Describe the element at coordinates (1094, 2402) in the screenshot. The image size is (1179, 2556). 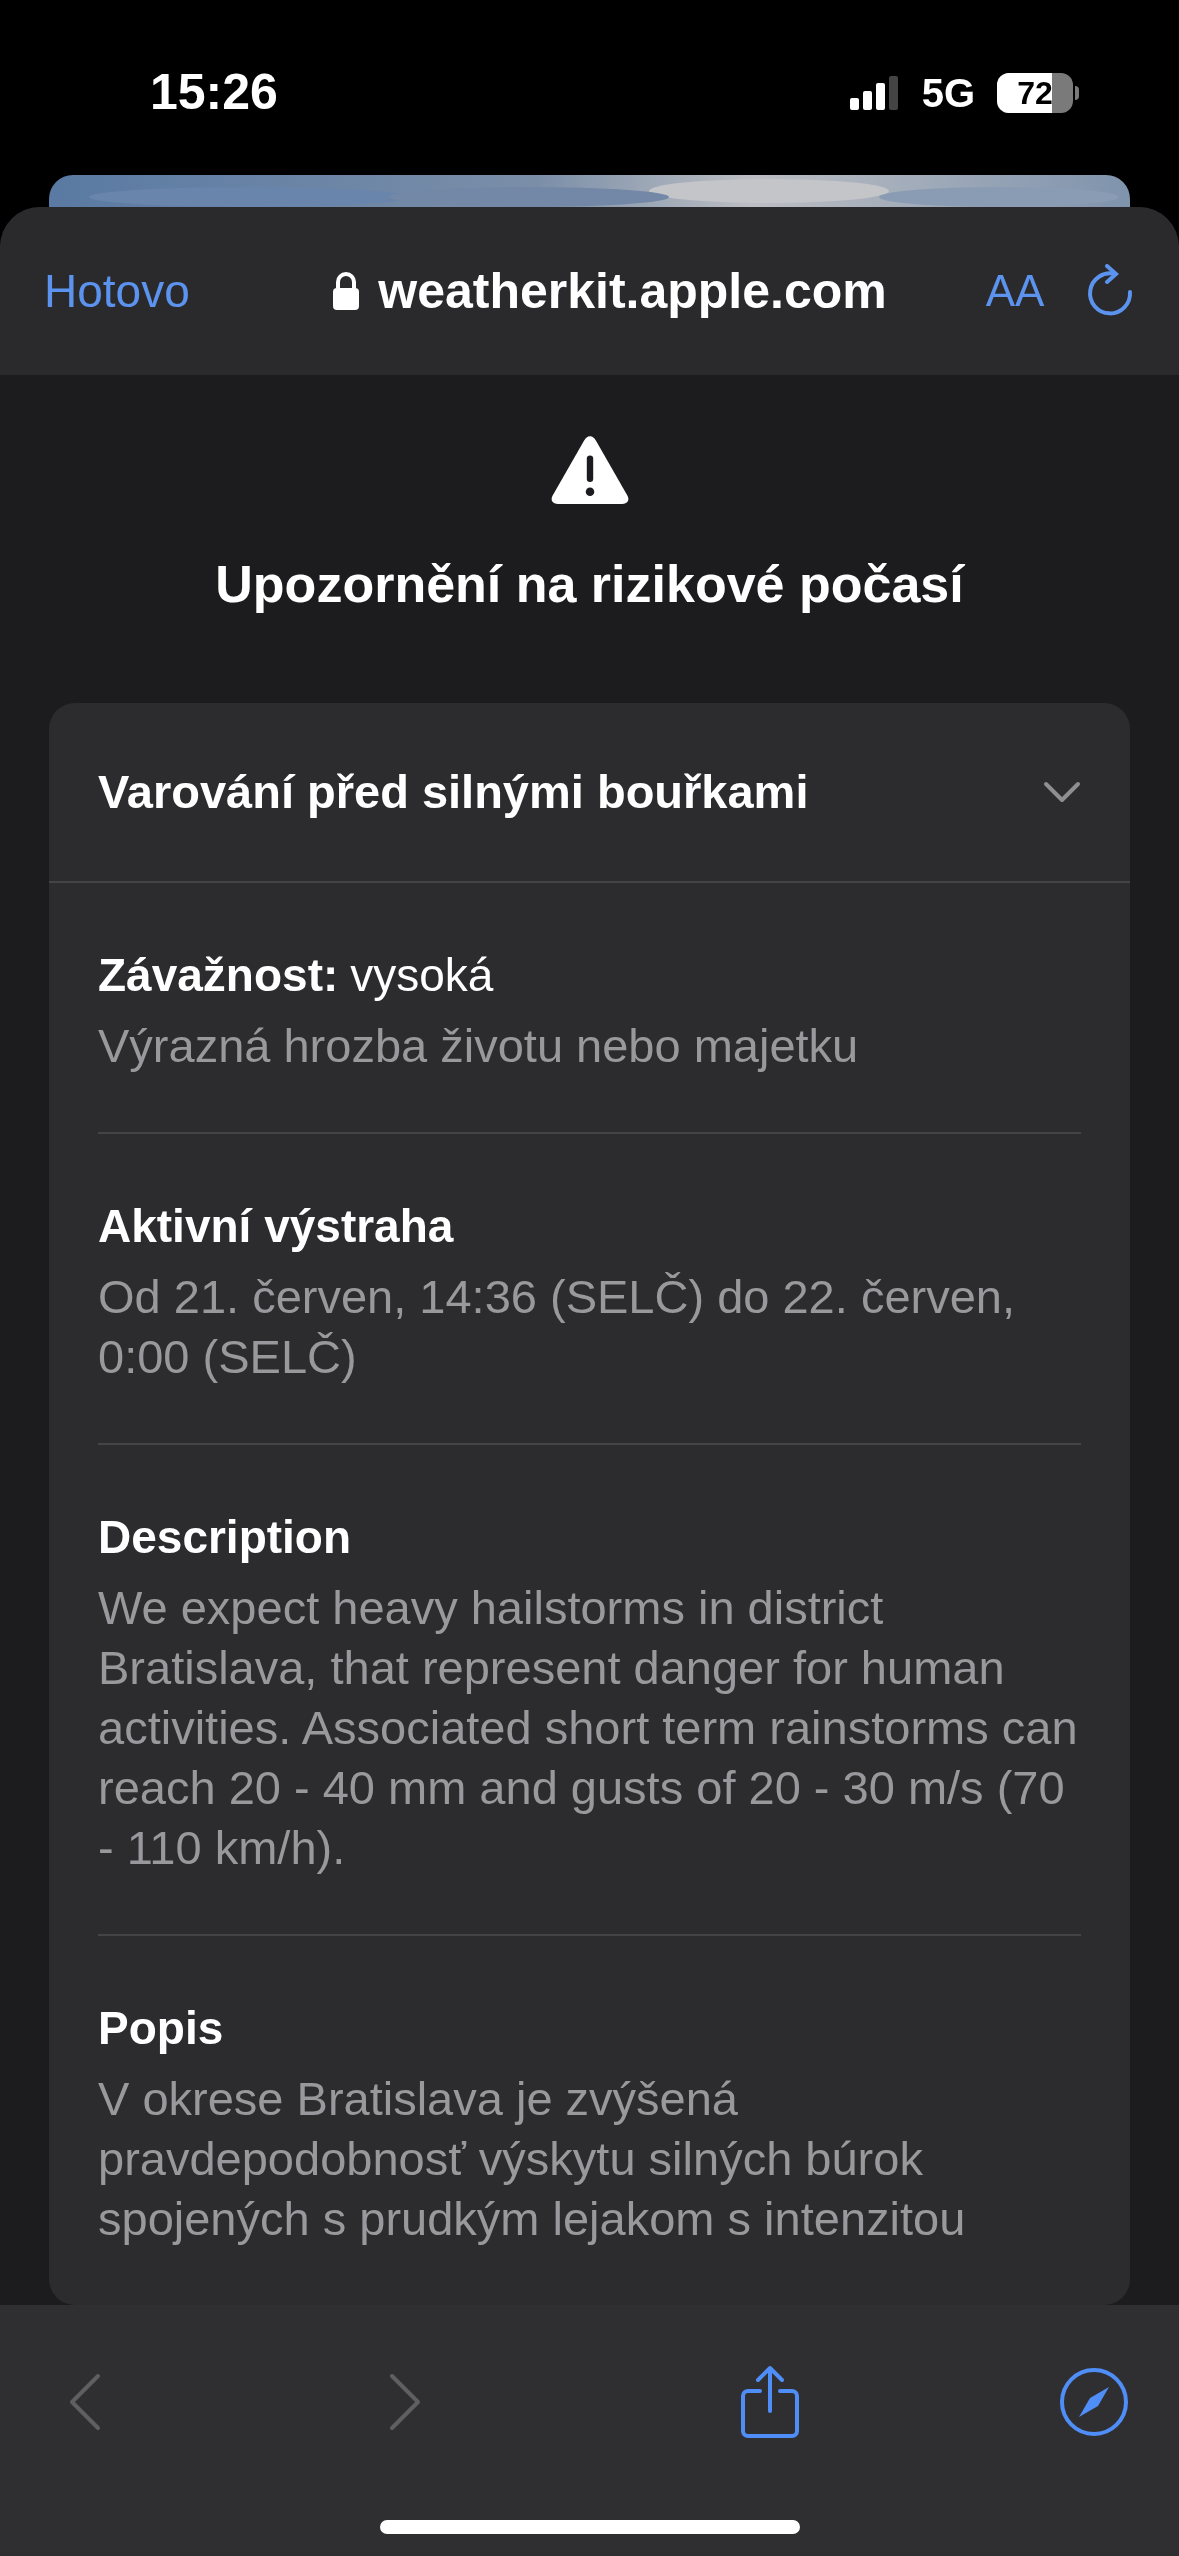
I see `compass-icon` at that location.